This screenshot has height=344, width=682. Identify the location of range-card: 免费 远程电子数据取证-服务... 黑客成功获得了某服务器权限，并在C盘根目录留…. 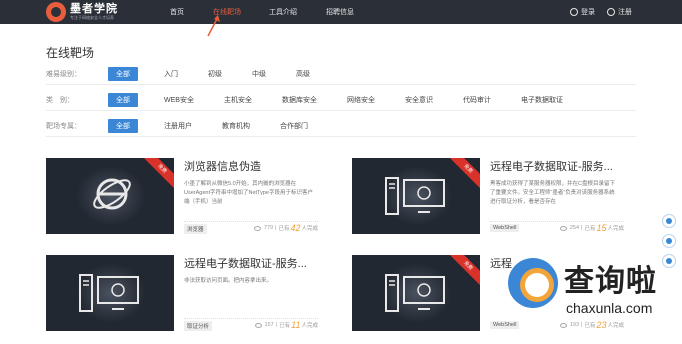
(488, 196).